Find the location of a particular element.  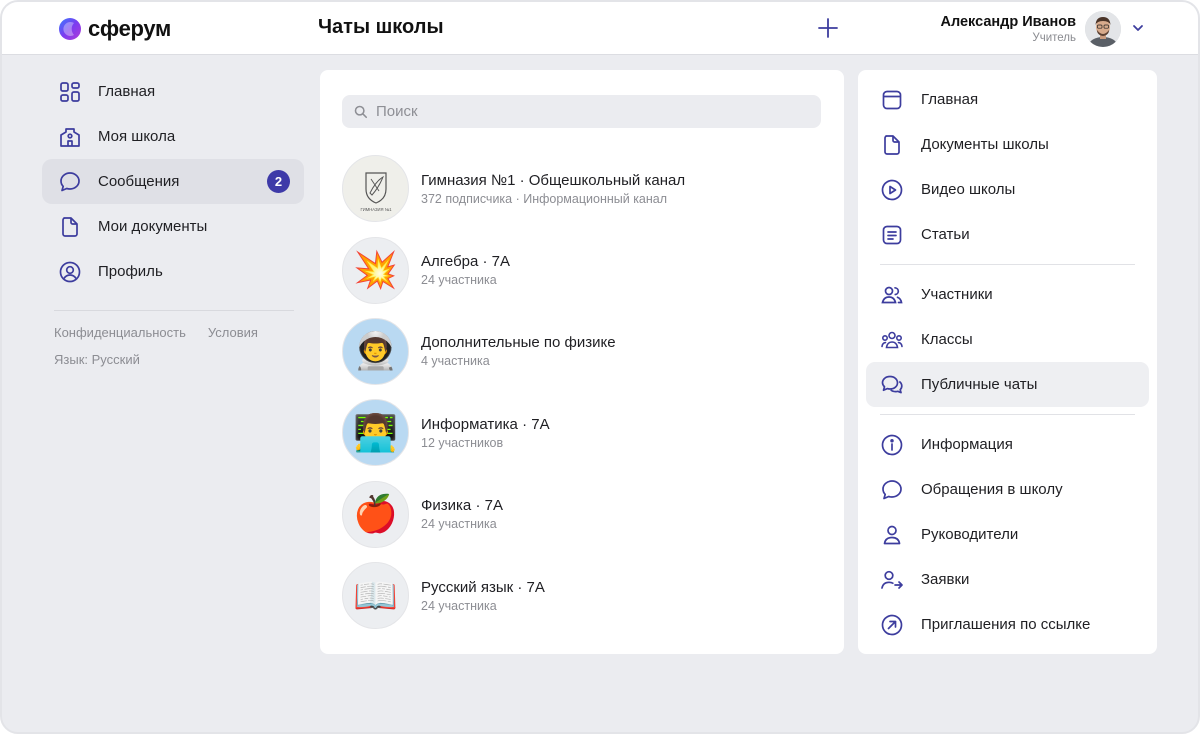

play-icon is located at coordinates (892, 189).